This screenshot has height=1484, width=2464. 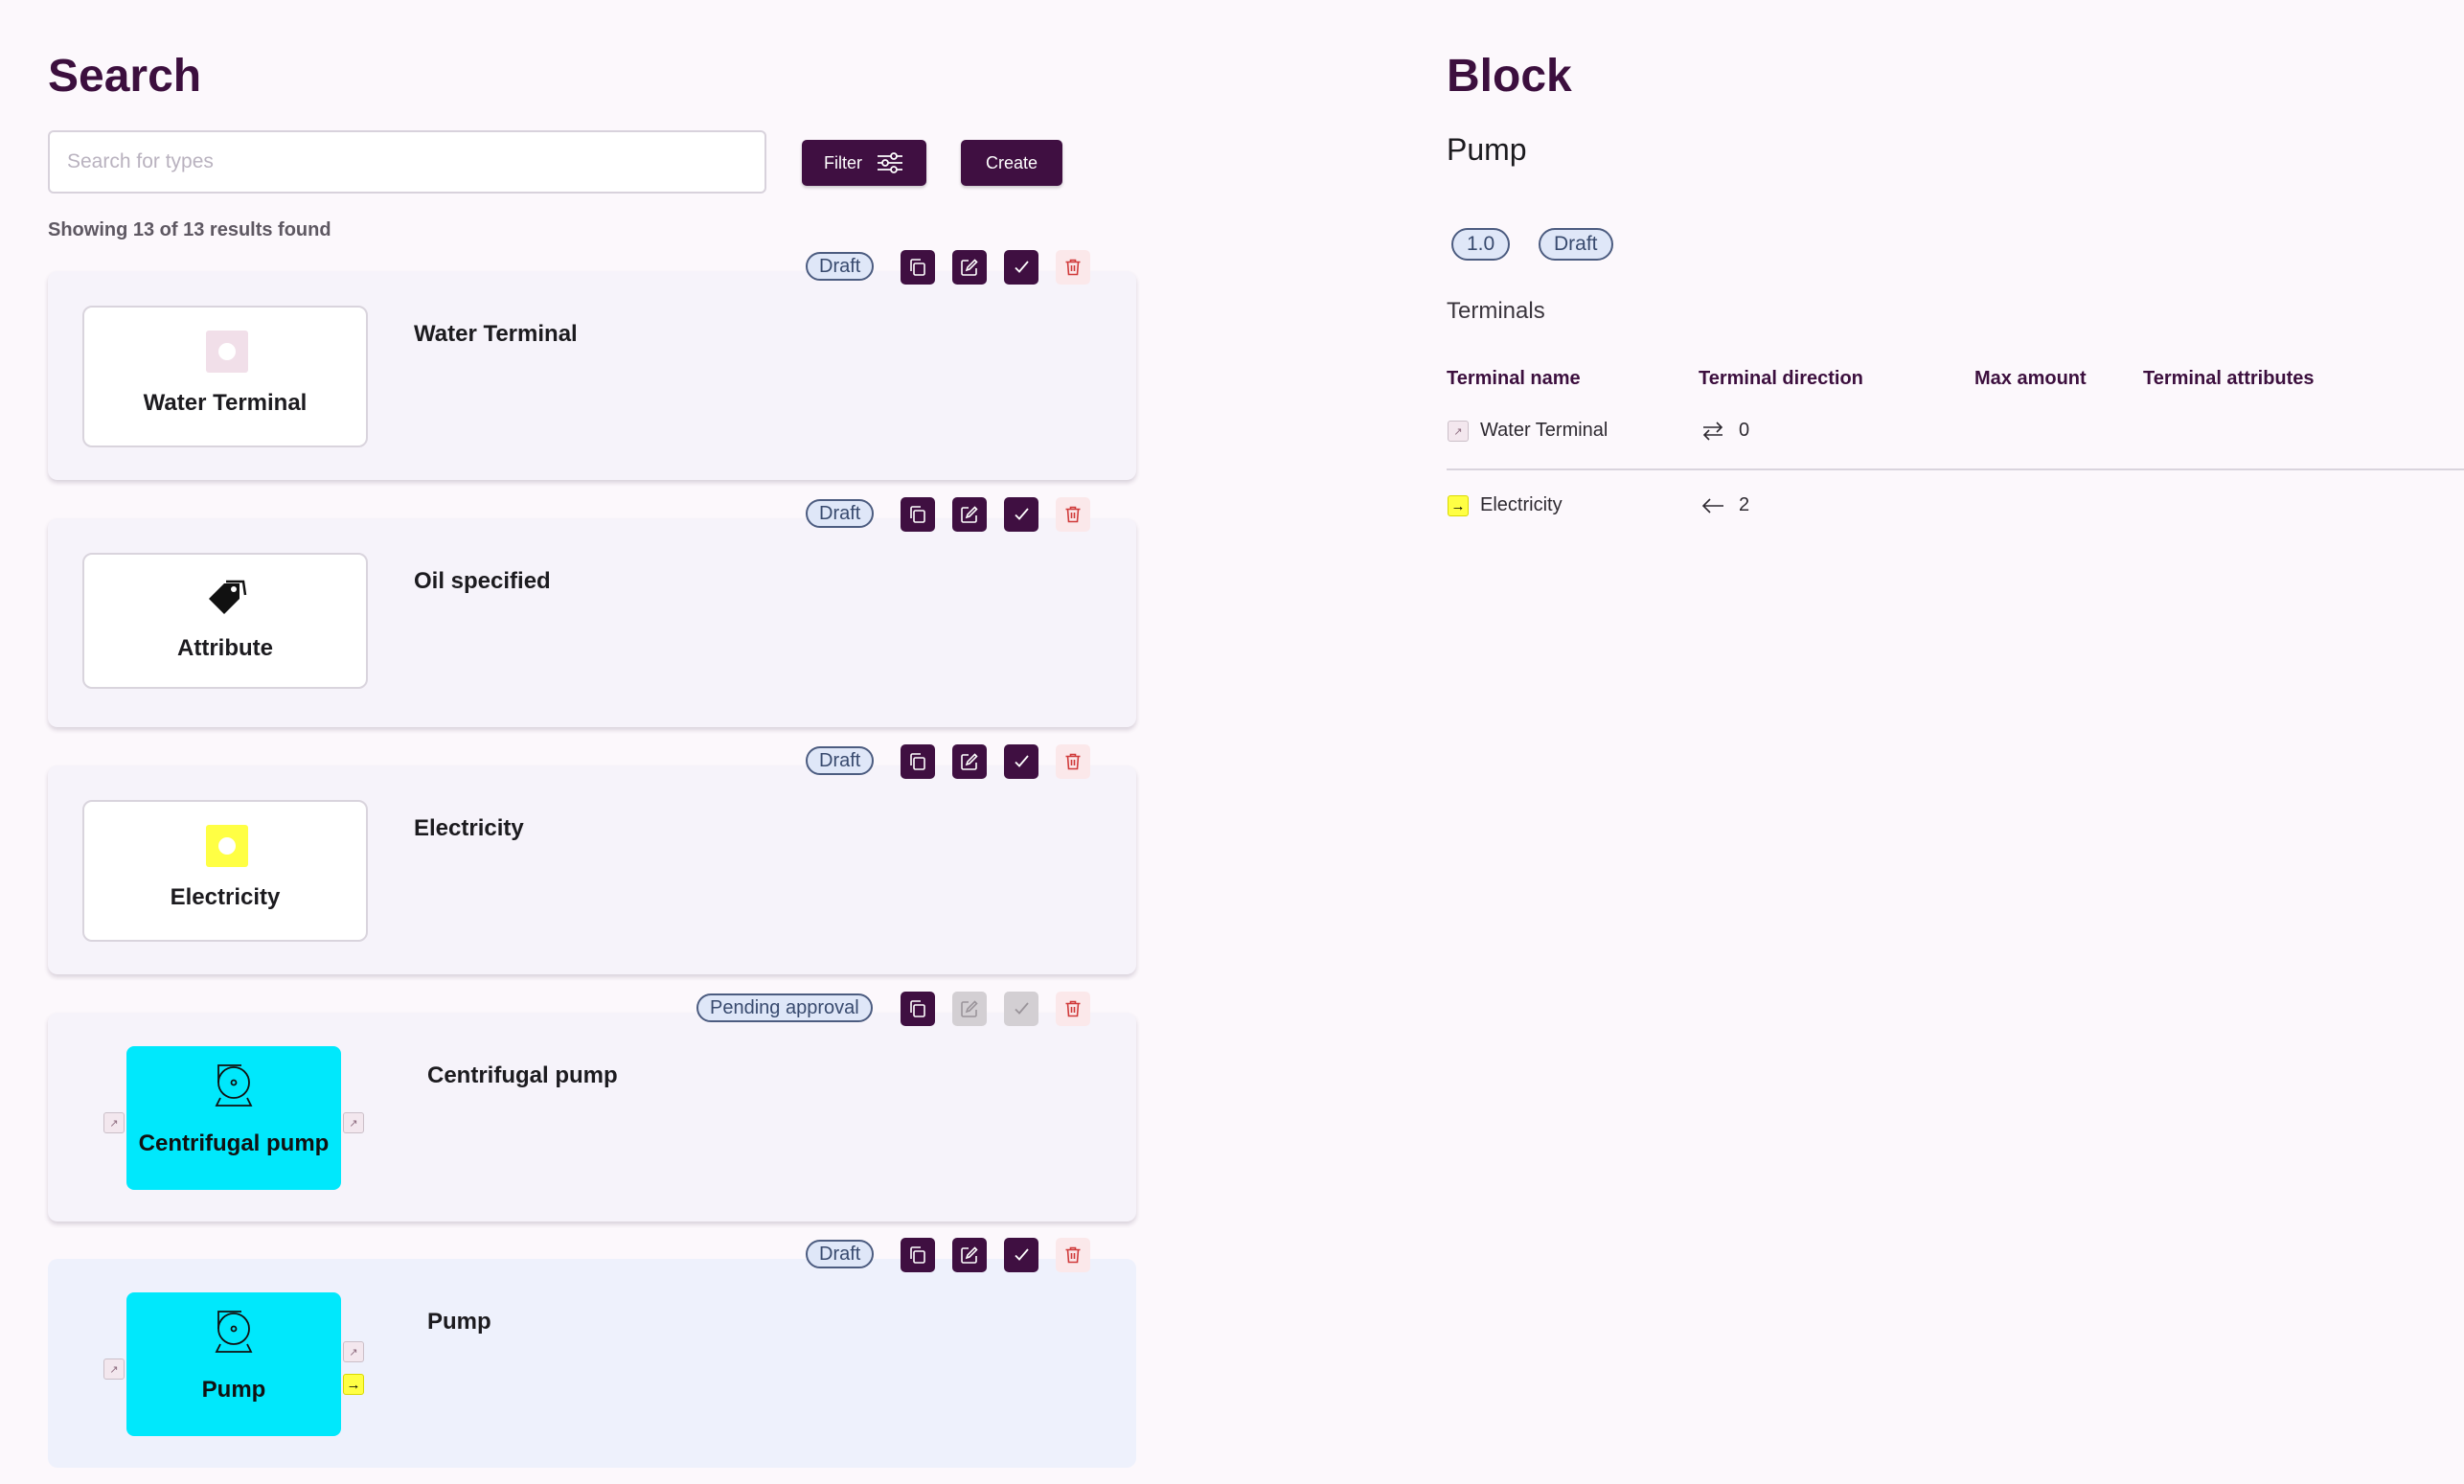 I want to click on card-title: Centrifugal pump, so click(x=522, y=1075).